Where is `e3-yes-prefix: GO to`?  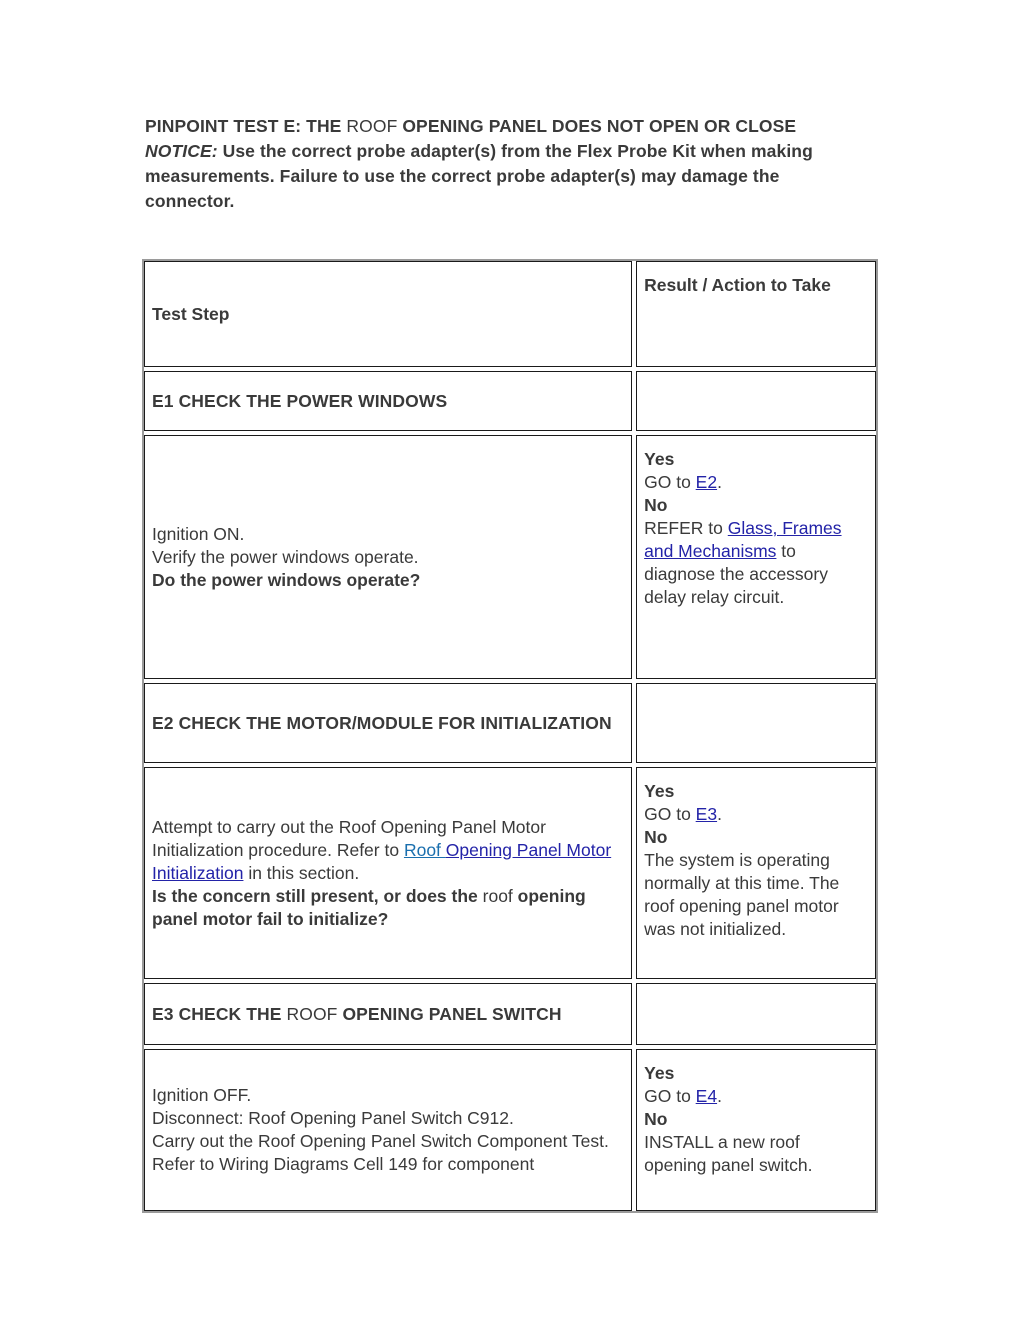
e3-yes-prefix: GO to is located at coordinates (670, 1096).